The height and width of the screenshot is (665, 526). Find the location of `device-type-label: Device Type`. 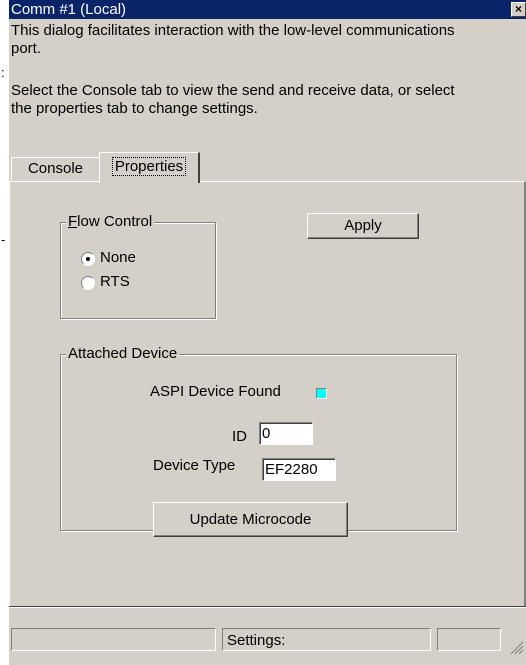

device-type-label: Device Type is located at coordinates (194, 465).